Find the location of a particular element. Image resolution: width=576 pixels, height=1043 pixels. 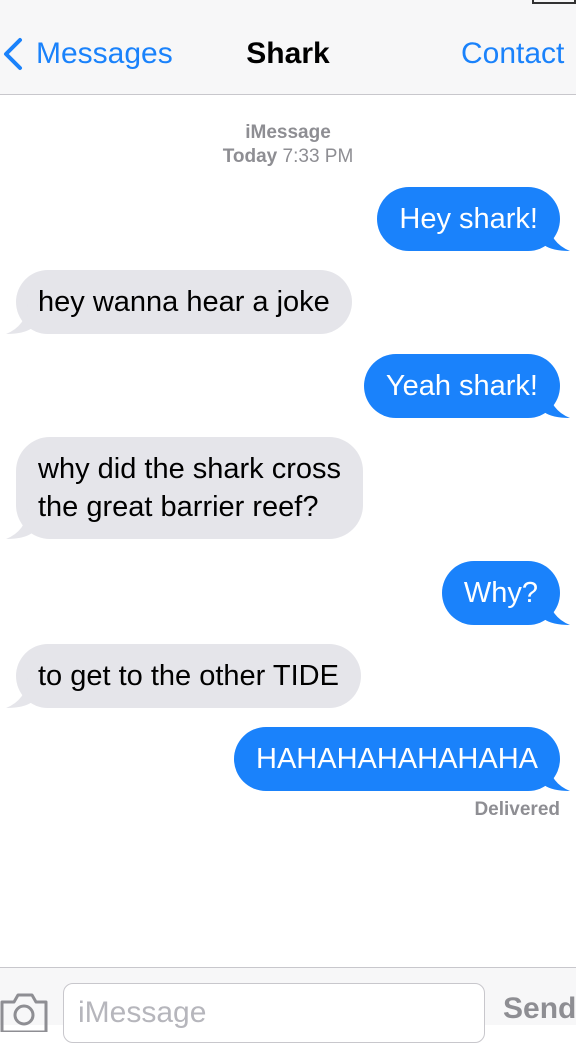

message-input is located at coordinates (274, 1013).